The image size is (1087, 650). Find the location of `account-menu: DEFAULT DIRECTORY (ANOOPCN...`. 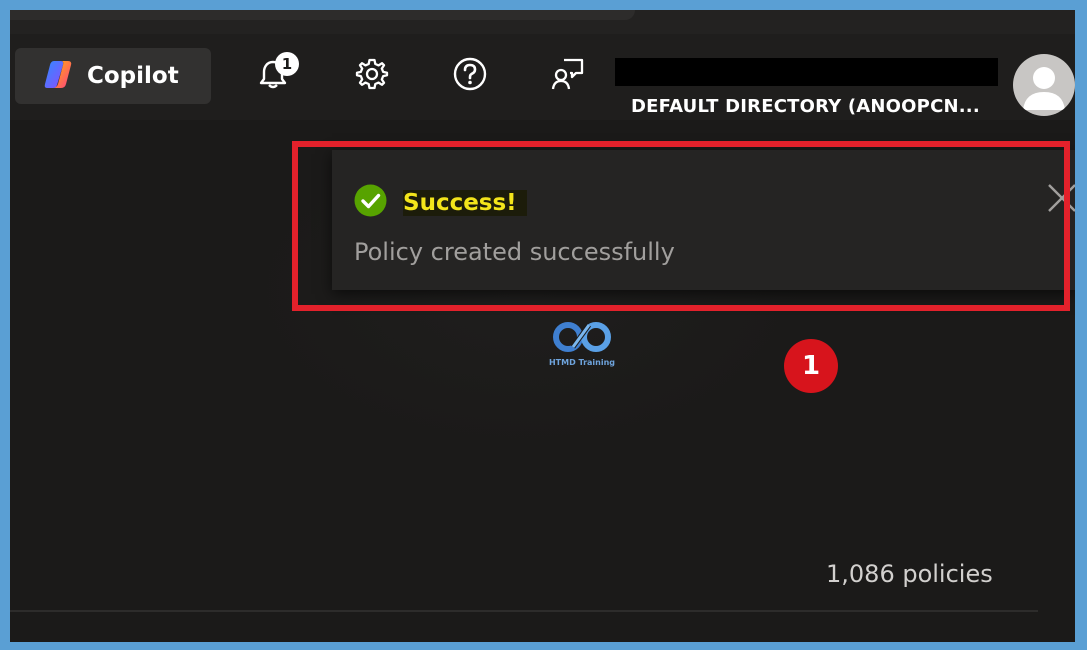

account-menu: DEFAULT DIRECTORY (ANOOPCN... is located at coordinates (807, 88).